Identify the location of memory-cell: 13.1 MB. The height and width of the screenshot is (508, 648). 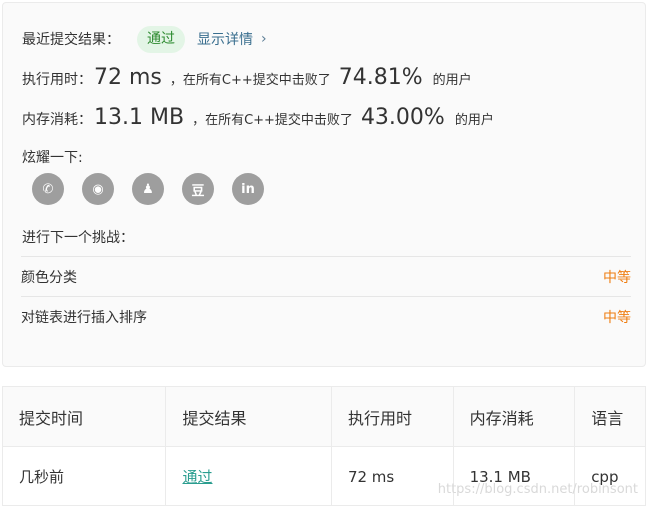
(515, 476).